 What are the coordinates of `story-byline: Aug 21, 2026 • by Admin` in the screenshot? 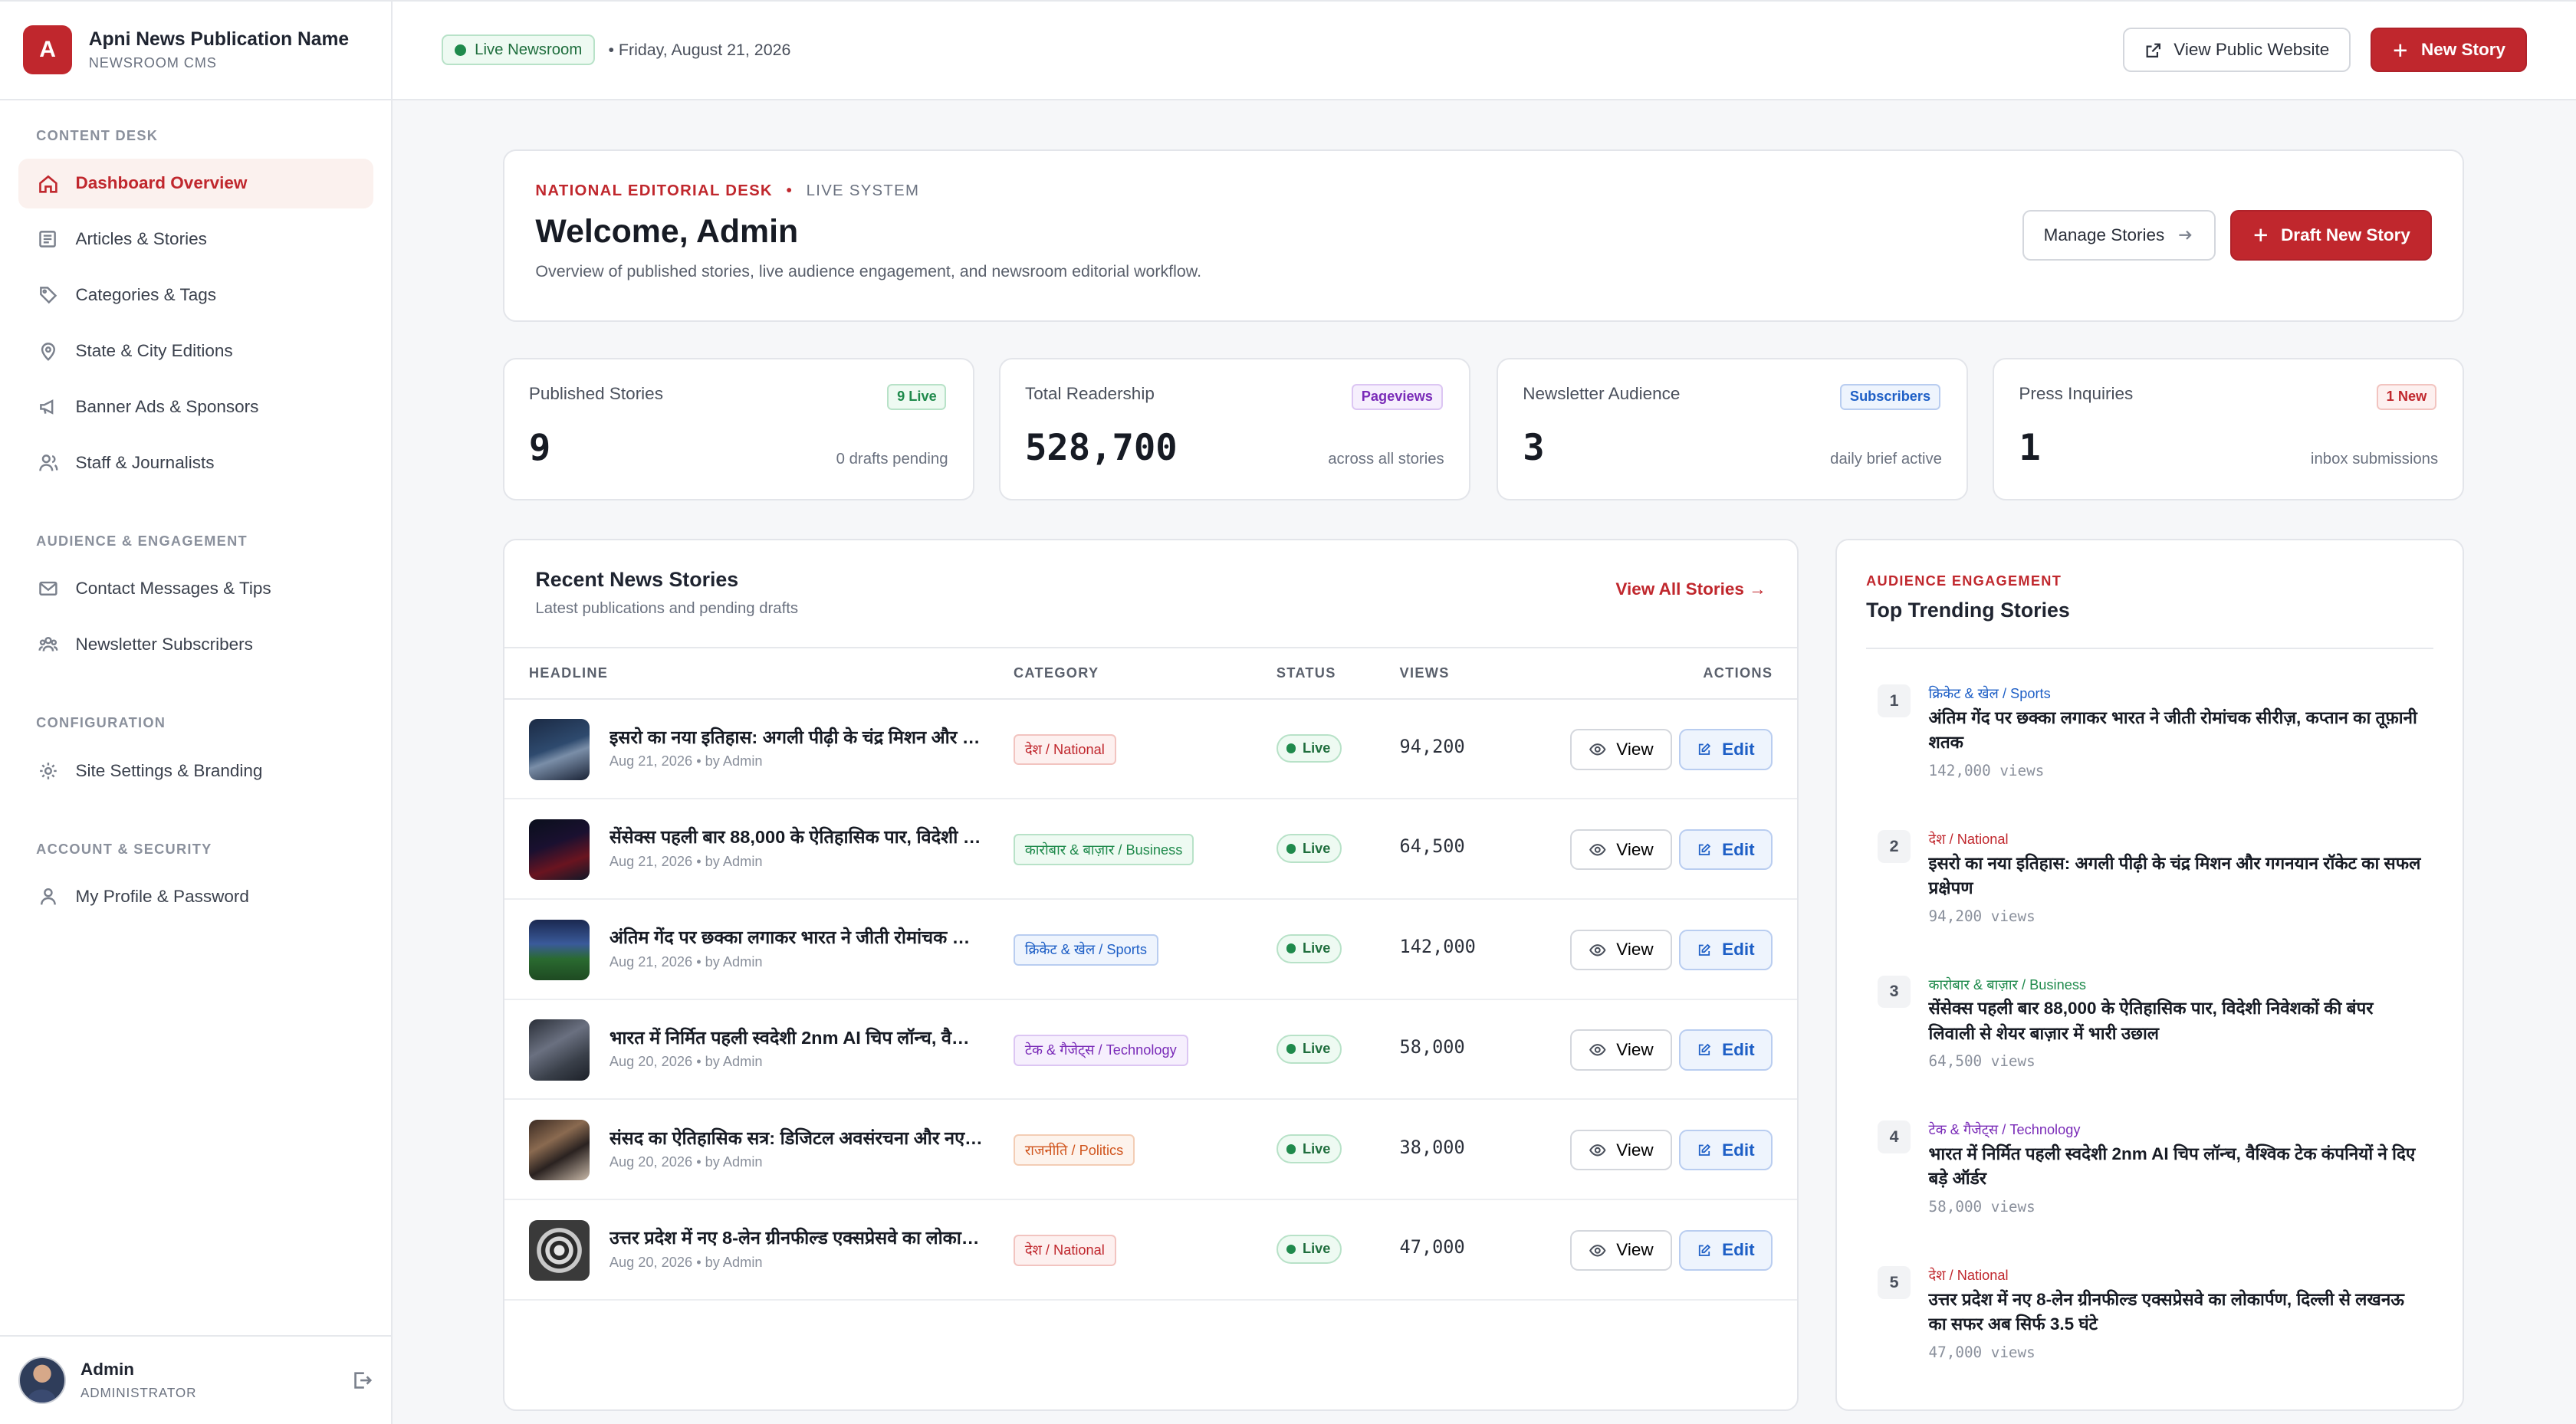 It's located at (686, 961).